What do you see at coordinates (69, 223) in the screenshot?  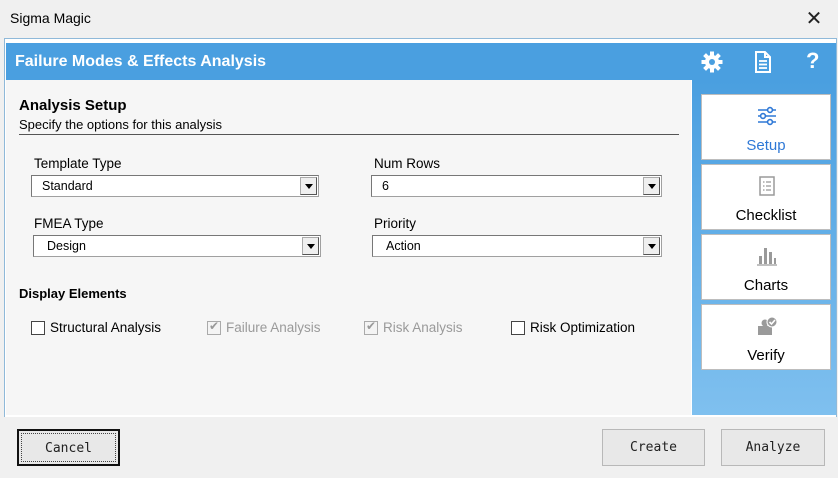 I see `fmea-type-label: FMEA Type` at bounding box center [69, 223].